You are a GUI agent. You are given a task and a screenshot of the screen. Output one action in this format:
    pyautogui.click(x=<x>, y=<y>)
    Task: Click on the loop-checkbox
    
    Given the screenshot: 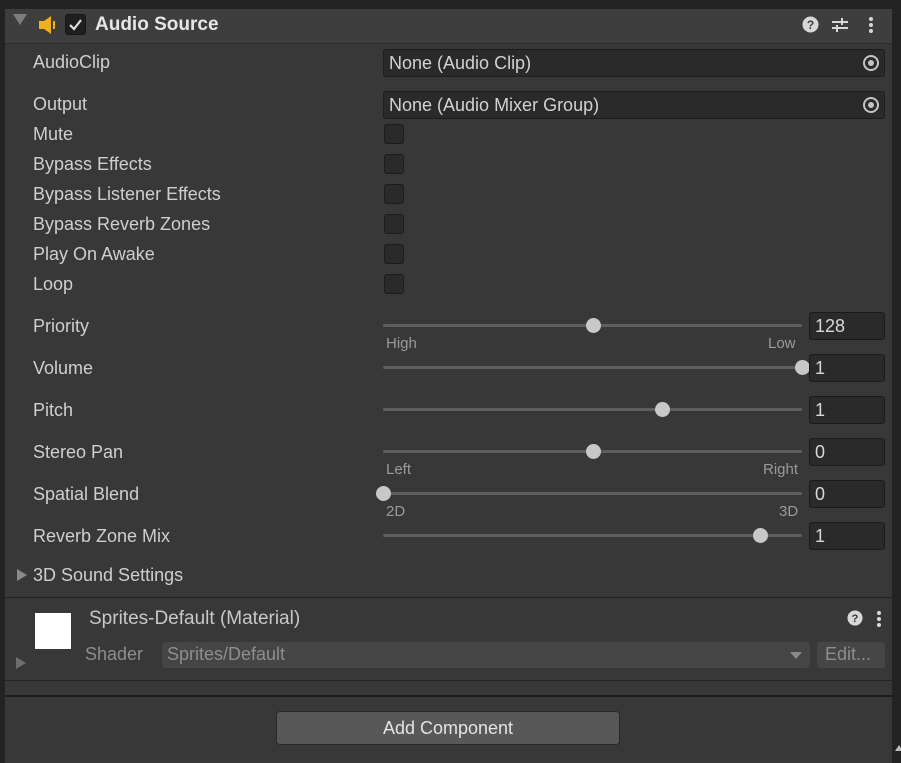 What is the action you would take?
    pyautogui.click(x=394, y=284)
    